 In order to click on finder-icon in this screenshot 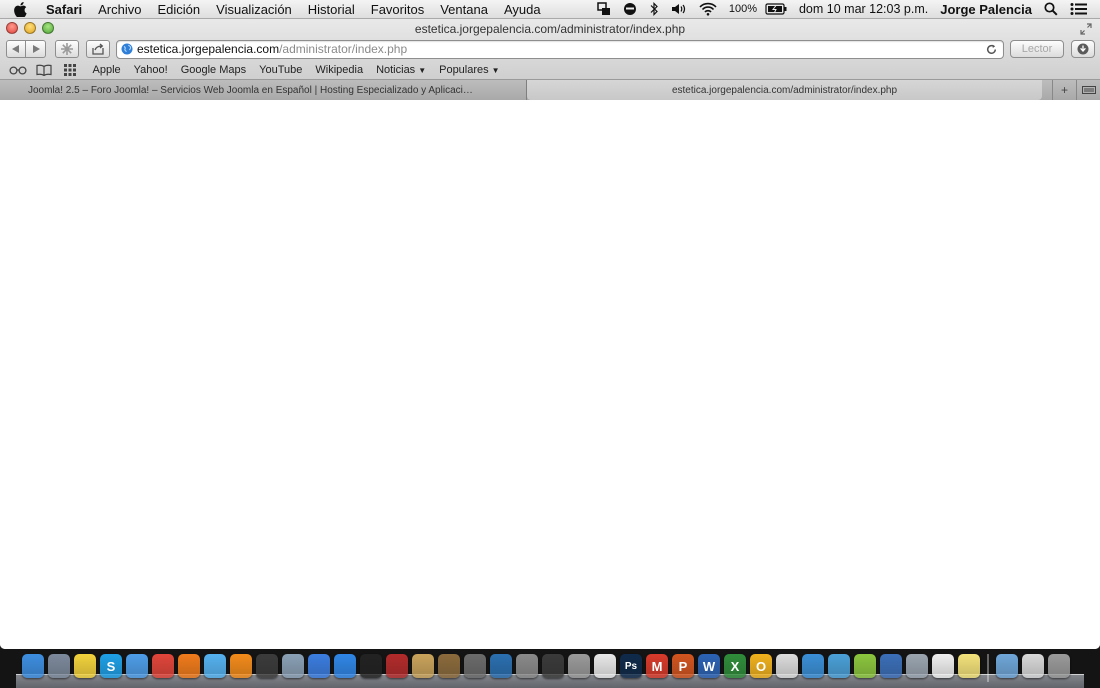, I will do `click(33, 666)`.